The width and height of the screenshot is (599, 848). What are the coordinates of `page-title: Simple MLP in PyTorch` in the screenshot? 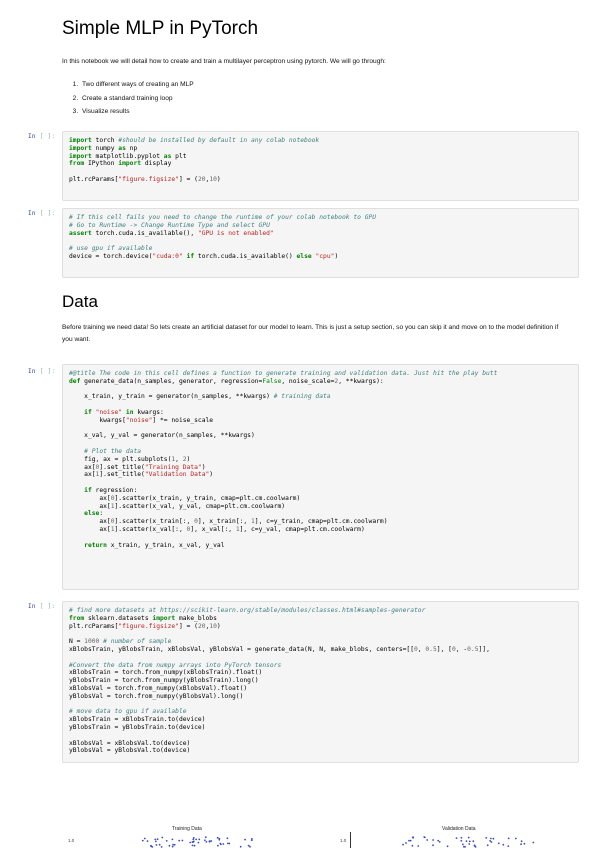 It's located at (160, 28).